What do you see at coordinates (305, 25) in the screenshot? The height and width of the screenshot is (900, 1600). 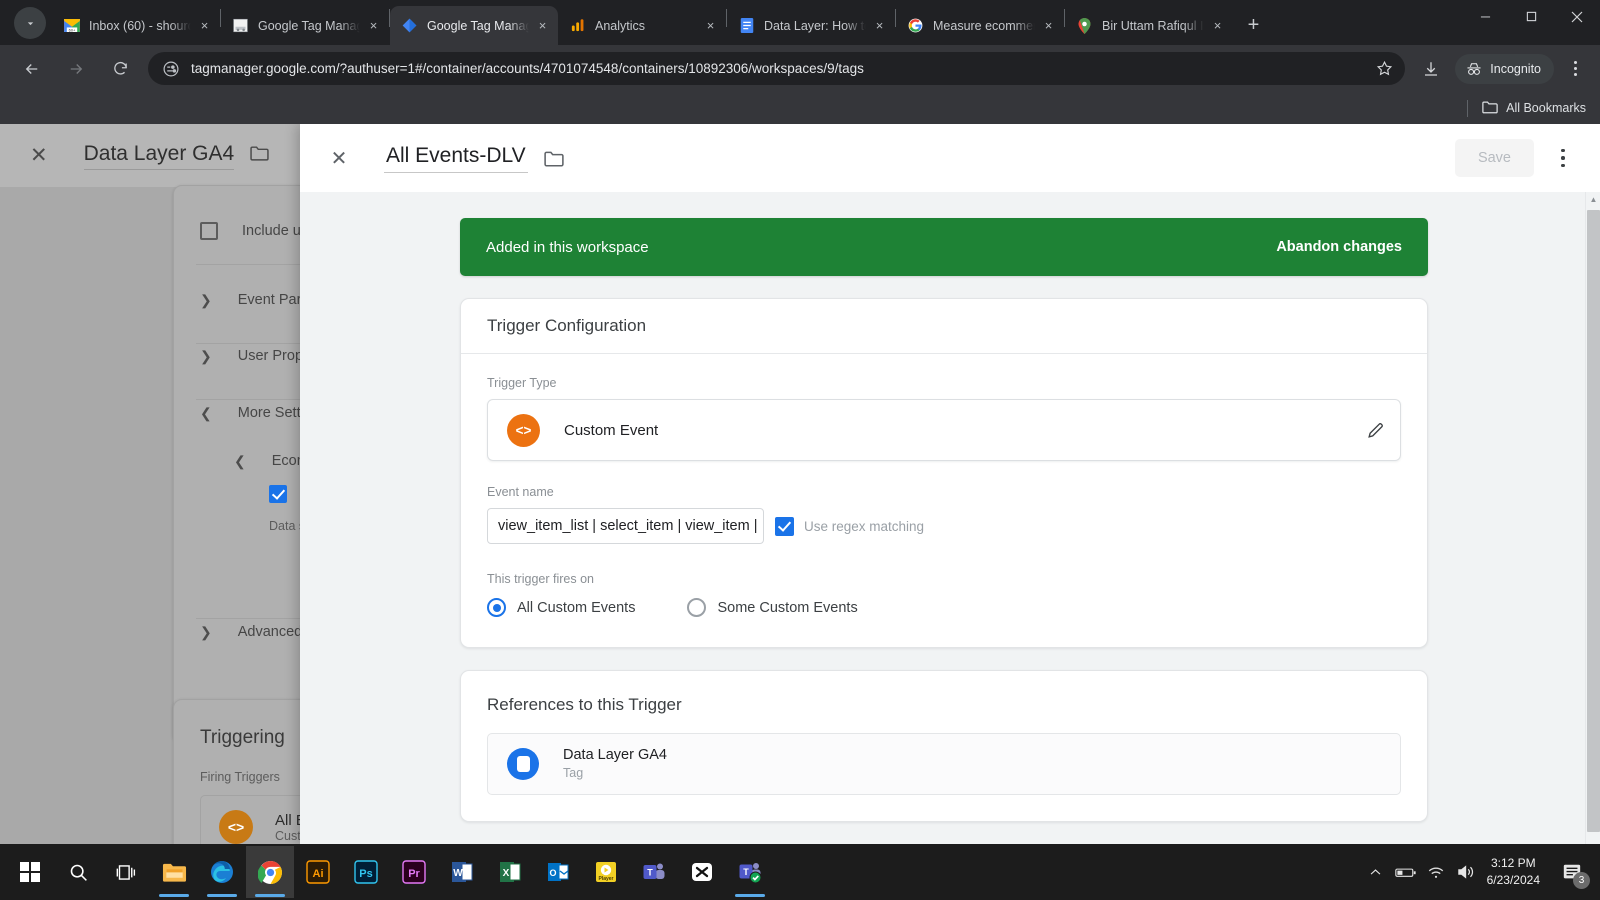 I see `browser-tab: Google Tag Manager ×` at bounding box center [305, 25].